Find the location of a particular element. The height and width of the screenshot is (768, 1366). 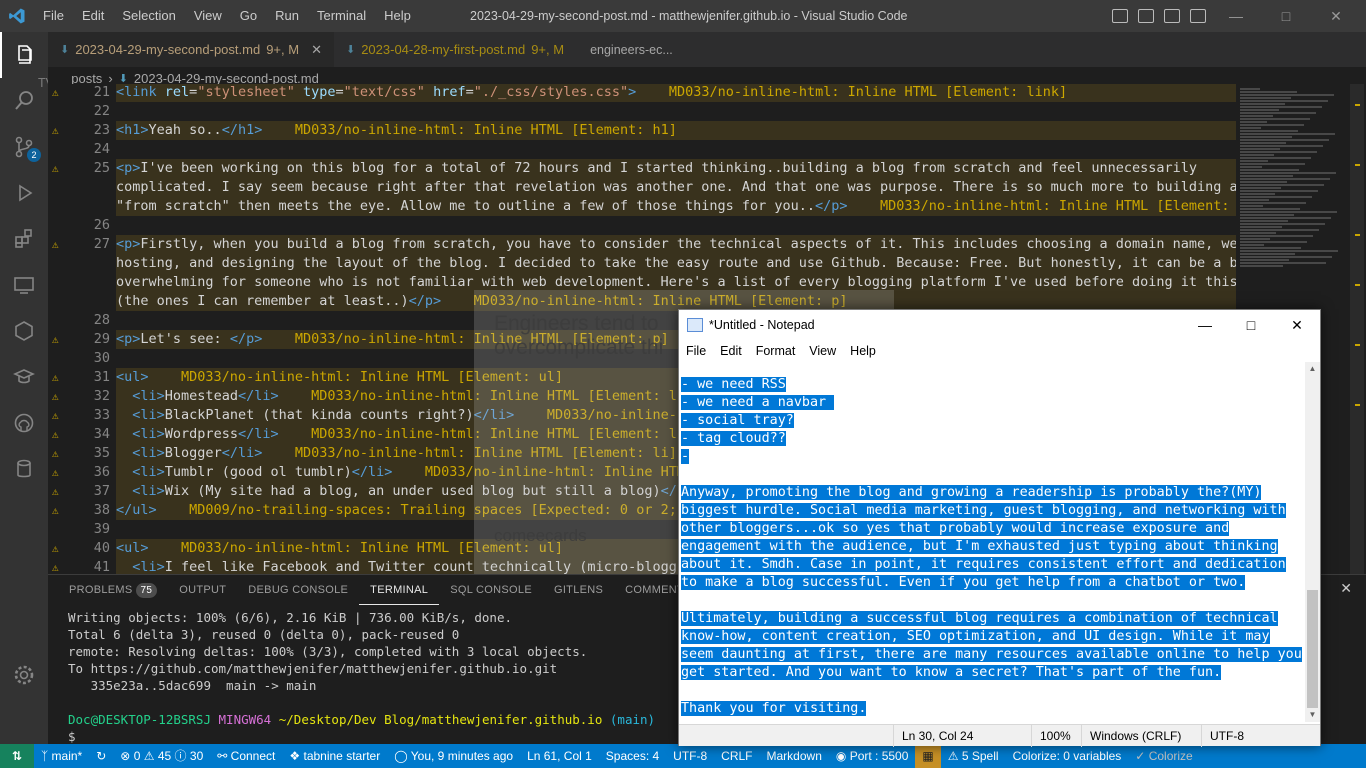

encoding: UTF-8 is located at coordinates (690, 756).